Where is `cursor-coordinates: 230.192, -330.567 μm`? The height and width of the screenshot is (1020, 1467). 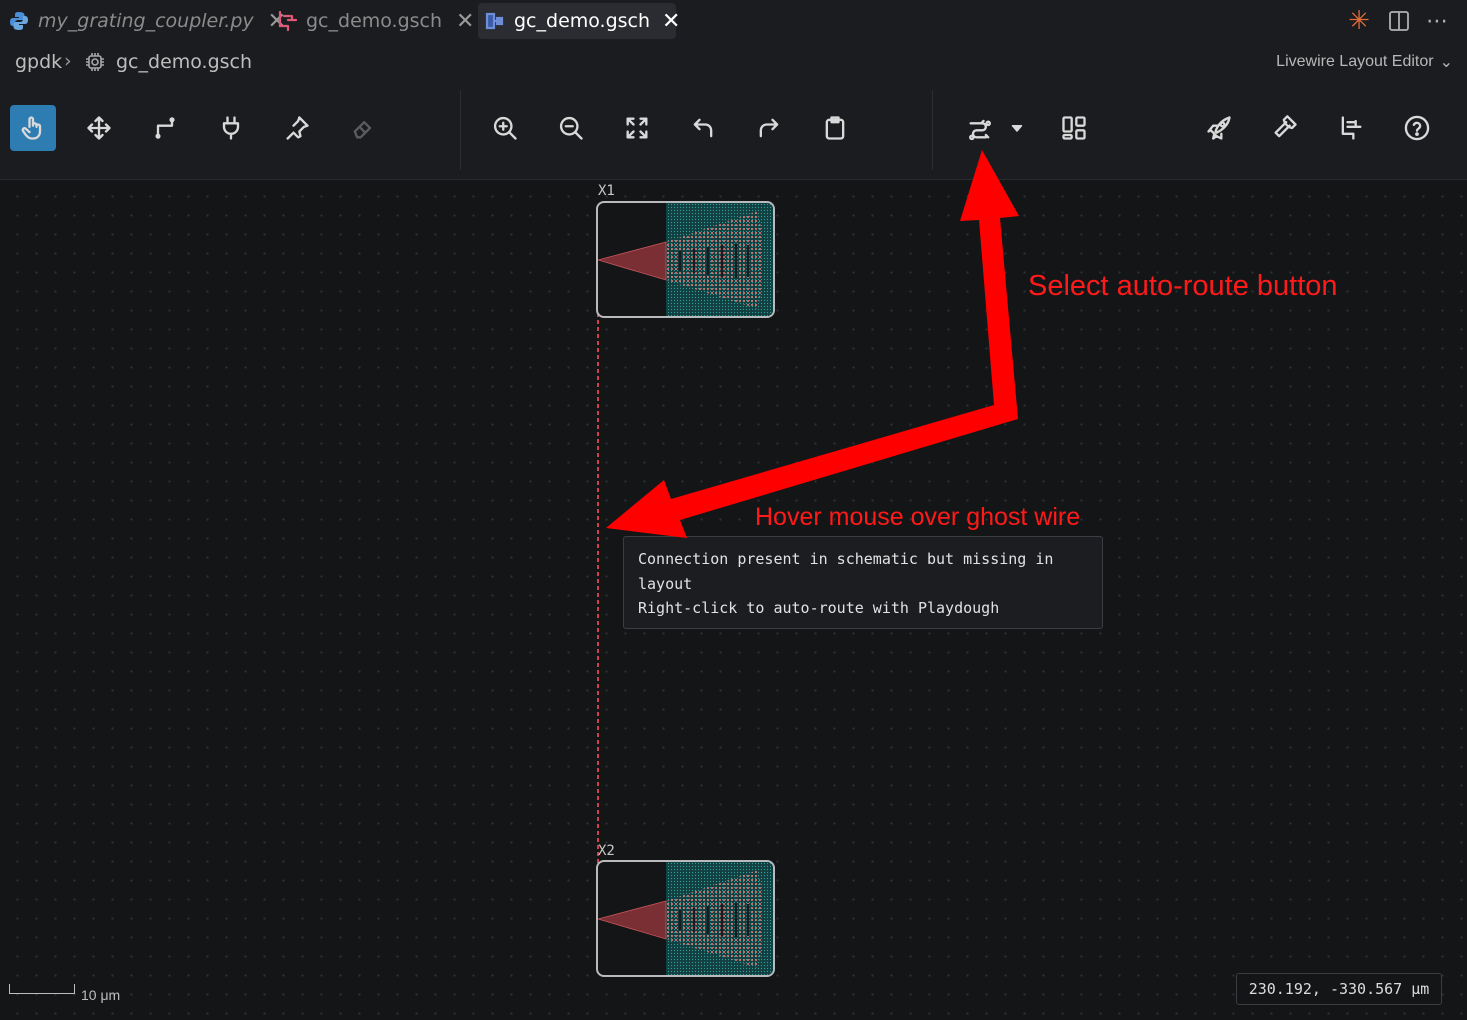 cursor-coordinates: 230.192, -330.567 μm is located at coordinates (1339, 989).